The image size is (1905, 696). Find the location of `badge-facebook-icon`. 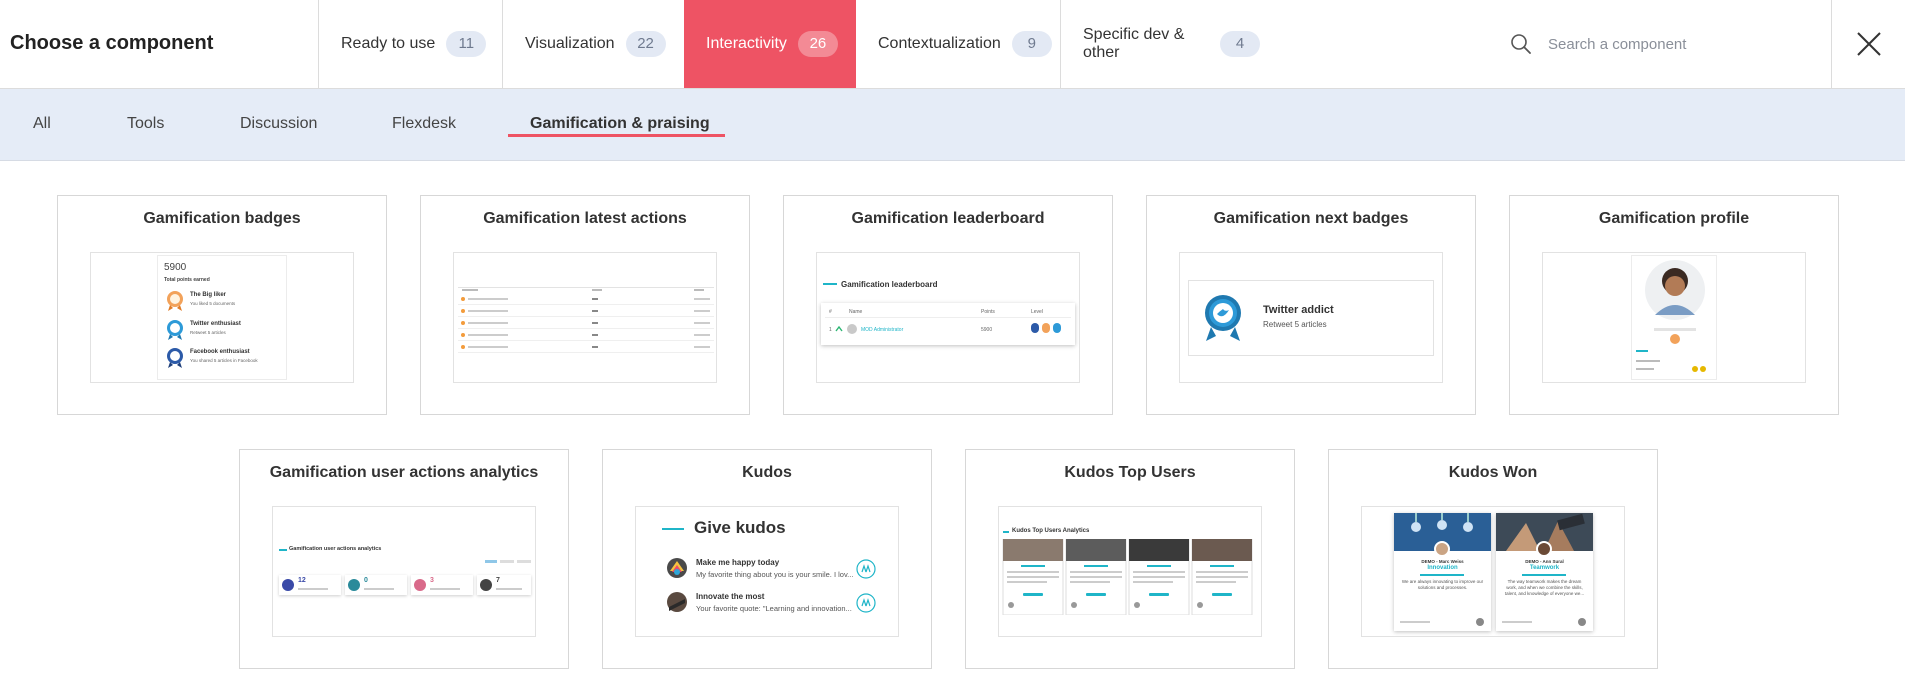

badge-facebook-icon is located at coordinates (175, 358).